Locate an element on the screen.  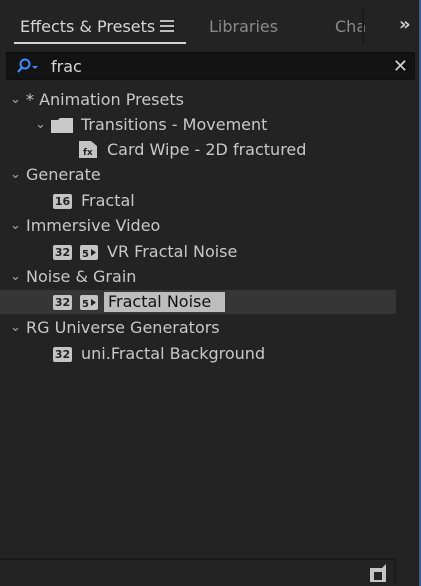
bpc-16-icon: 16 is located at coordinates (62, 201).